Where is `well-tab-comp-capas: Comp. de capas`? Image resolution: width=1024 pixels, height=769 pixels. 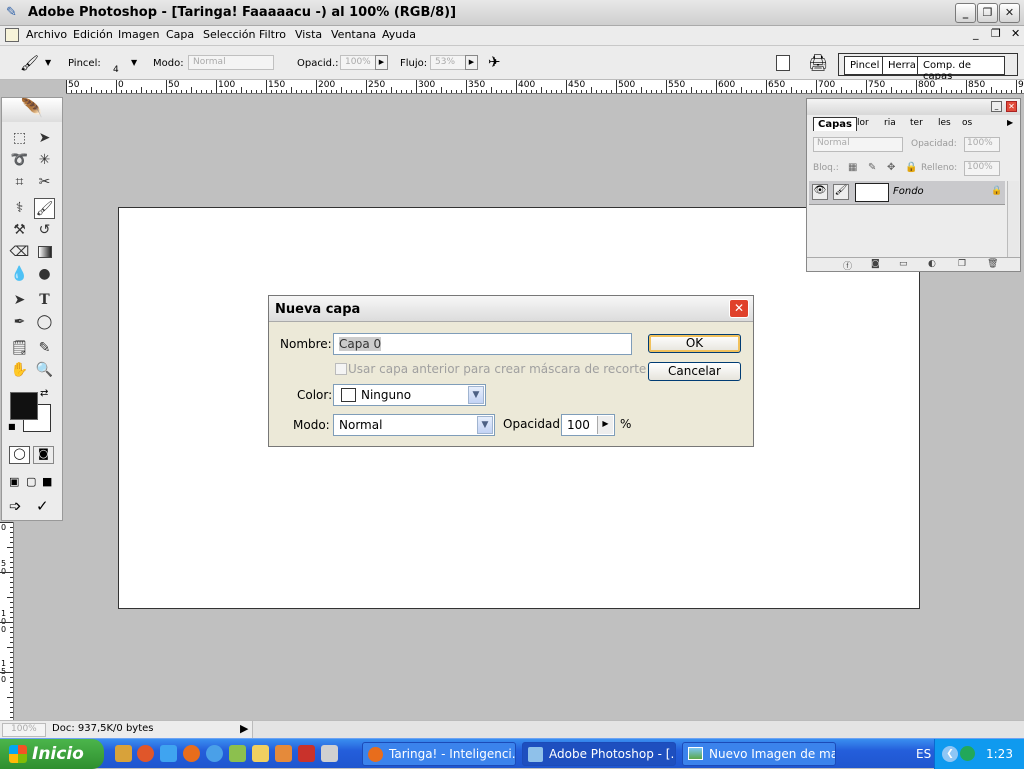
well-tab-comp-capas: Comp. de capas is located at coordinates (961, 69).